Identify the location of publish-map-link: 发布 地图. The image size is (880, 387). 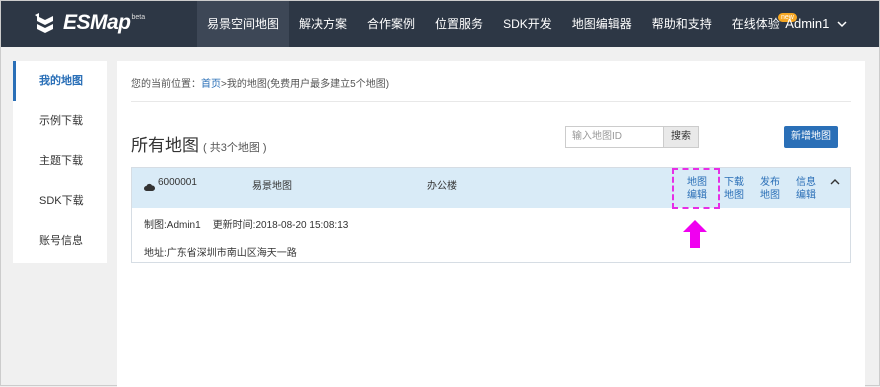
(770, 189).